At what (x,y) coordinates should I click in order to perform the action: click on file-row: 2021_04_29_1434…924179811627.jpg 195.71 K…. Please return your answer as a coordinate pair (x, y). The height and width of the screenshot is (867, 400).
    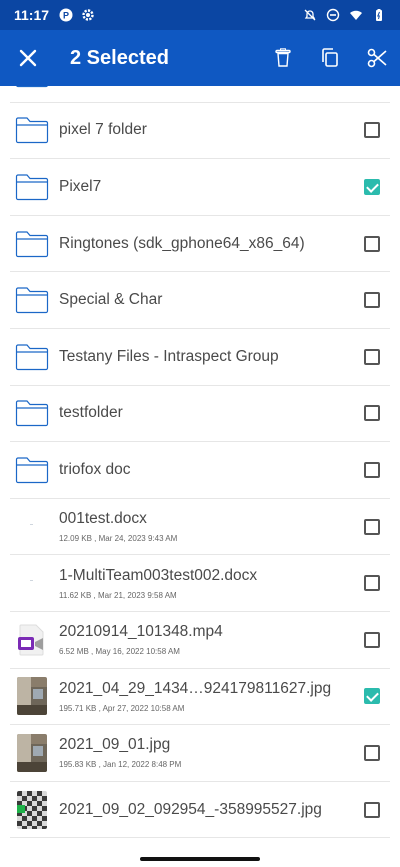
    Looking at the image, I should click on (200, 697).